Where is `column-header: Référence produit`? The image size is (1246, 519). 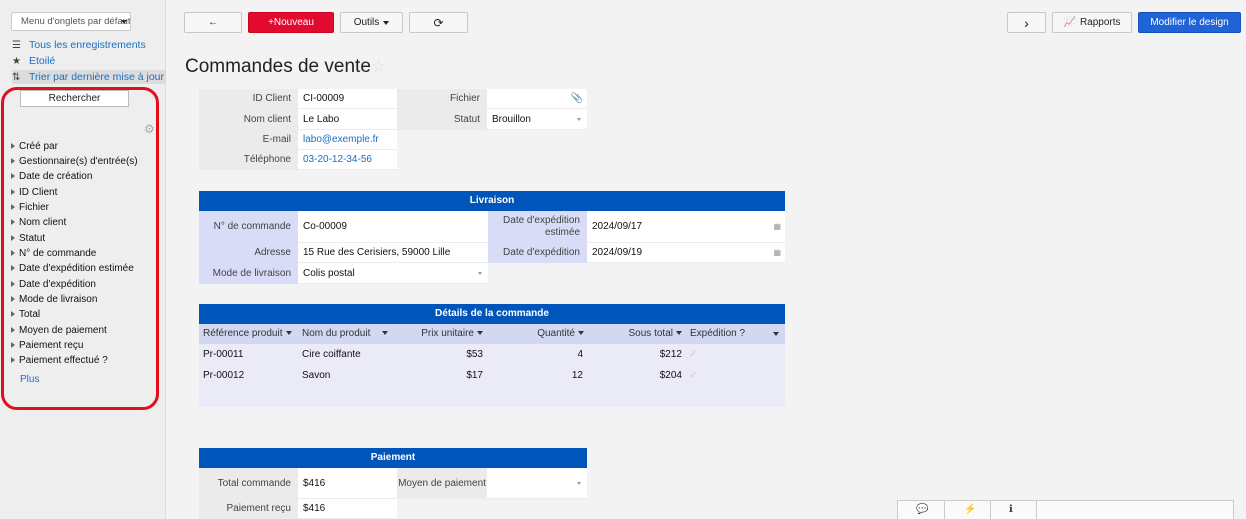 column-header: Référence produit is located at coordinates (248, 334).